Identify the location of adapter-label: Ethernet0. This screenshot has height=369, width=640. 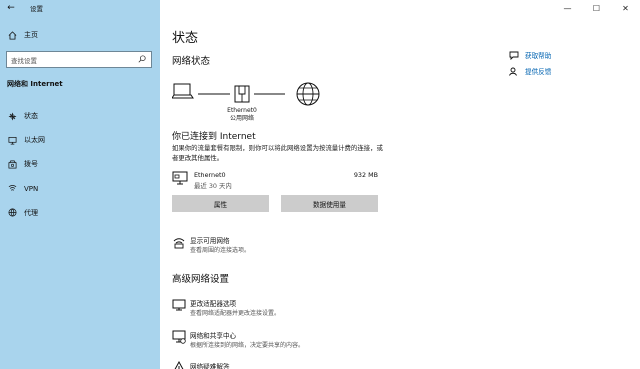
(242, 110).